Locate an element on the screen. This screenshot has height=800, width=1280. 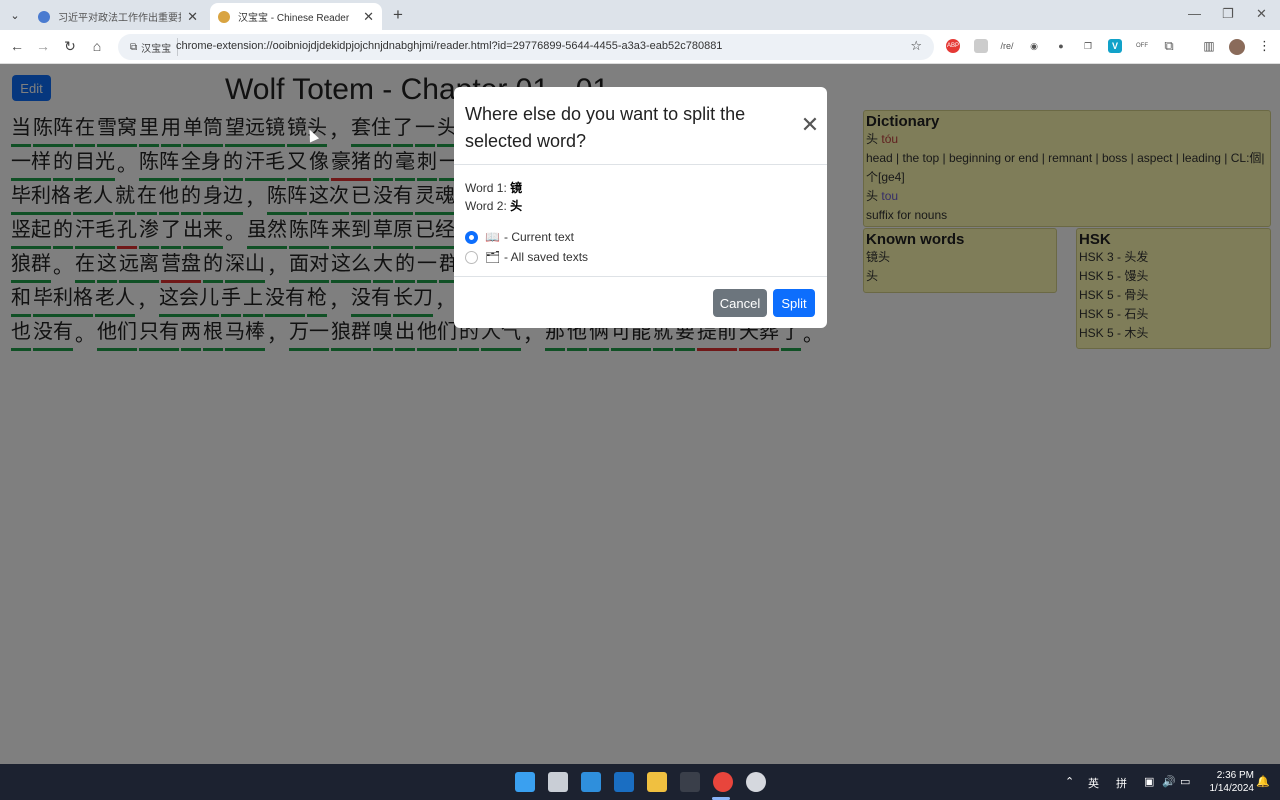
tab-news: 习近平对政法工作作出重要指示 ✕ is located at coordinates (118, 16).